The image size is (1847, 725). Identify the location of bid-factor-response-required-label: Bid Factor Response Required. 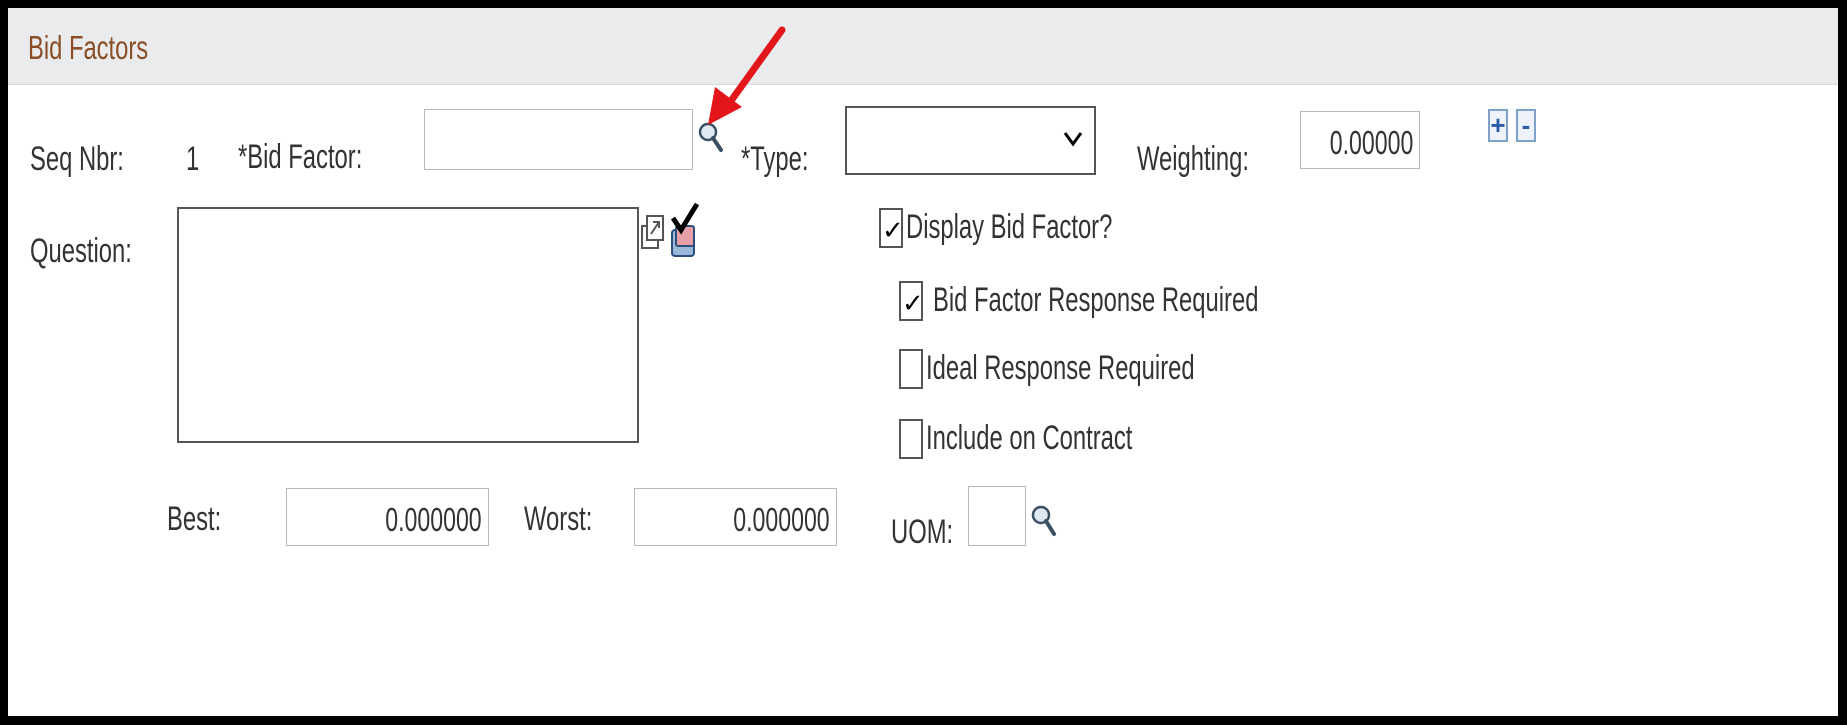
(1096, 300).